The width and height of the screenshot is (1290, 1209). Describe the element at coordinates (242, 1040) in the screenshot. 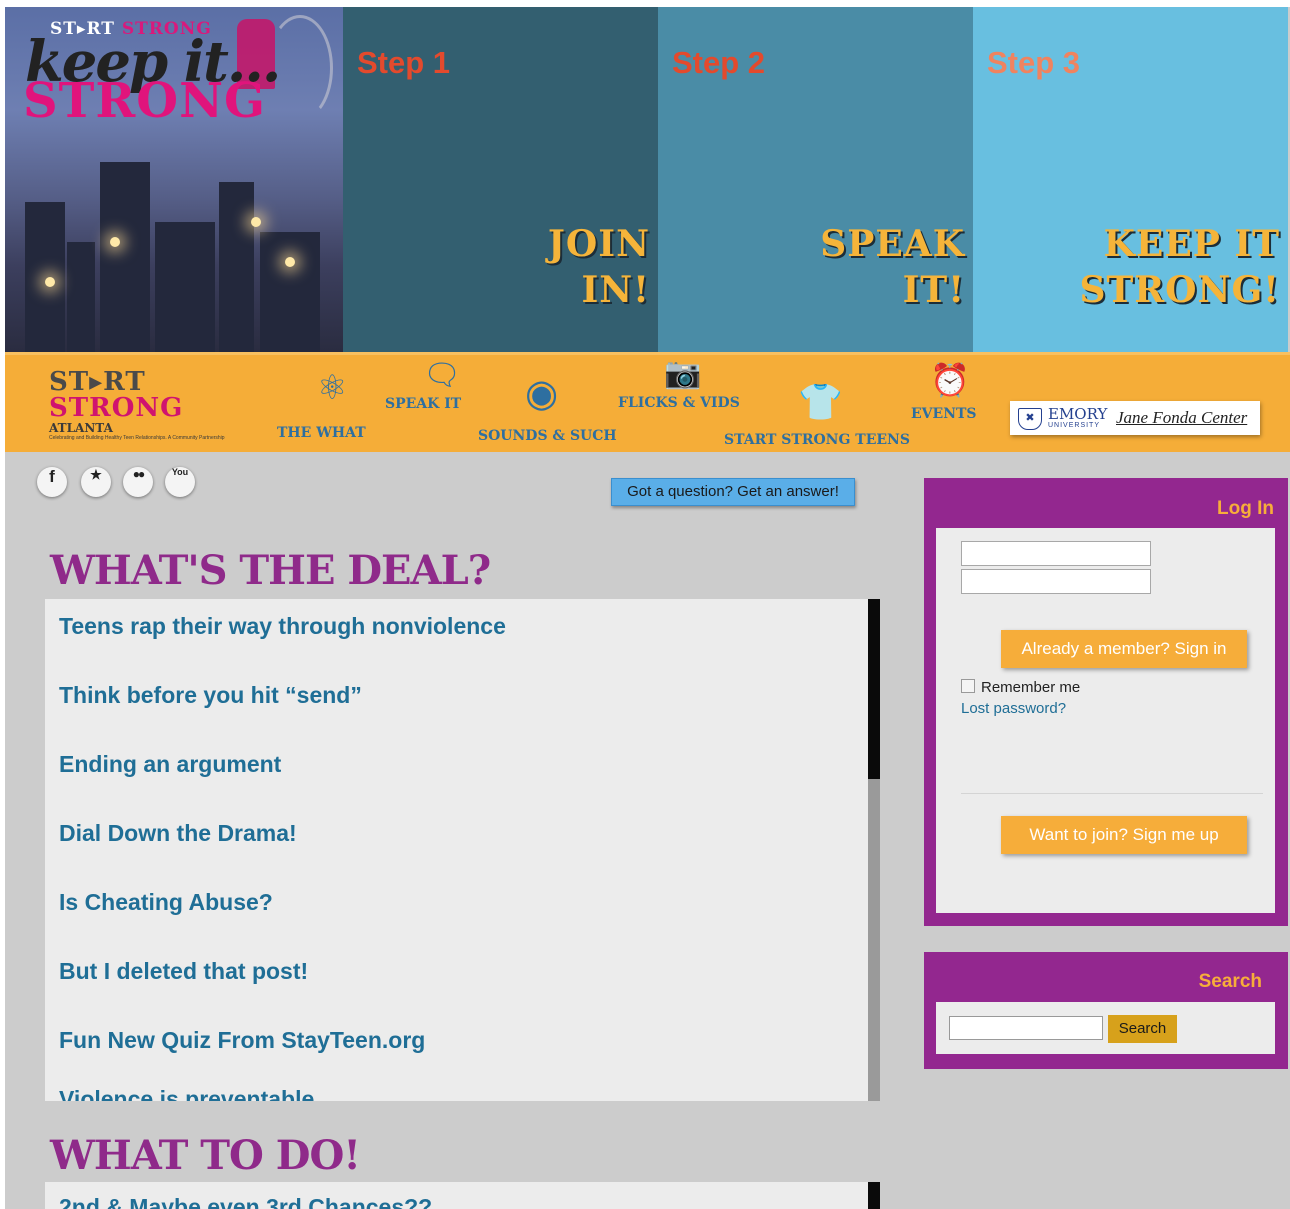

I see `post-link: Fun New Quiz From StayTeen.org` at that location.